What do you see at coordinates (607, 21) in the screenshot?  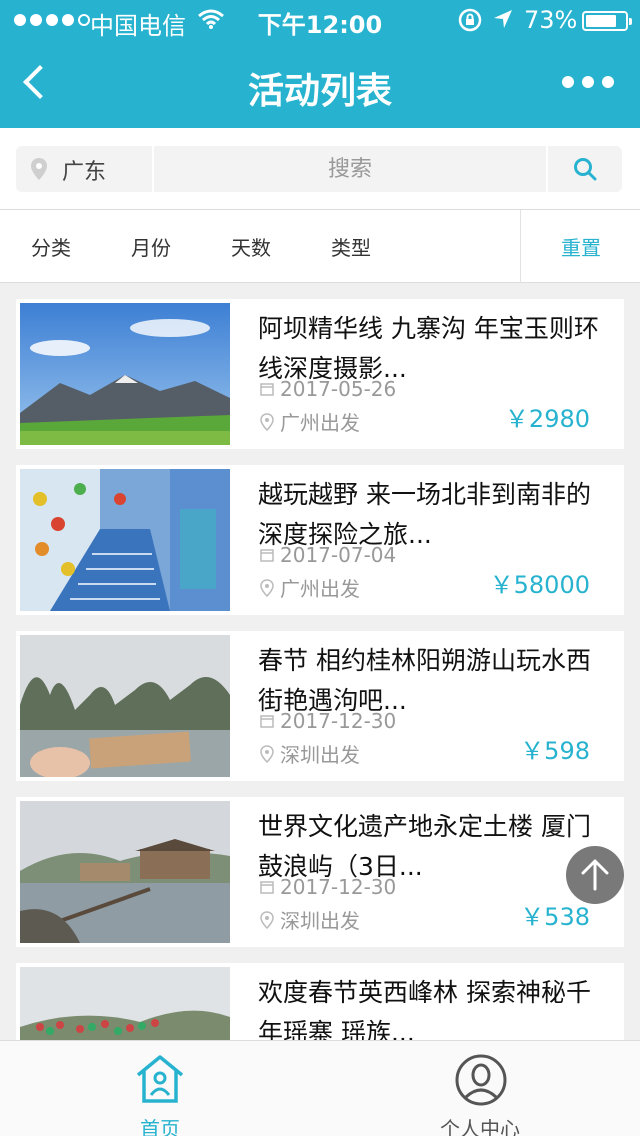 I see `battery-icon` at bounding box center [607, 21].